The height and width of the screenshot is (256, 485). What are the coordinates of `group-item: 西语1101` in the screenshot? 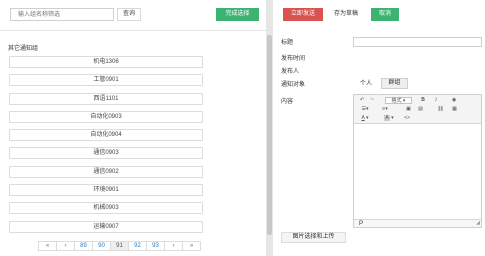 It's located at (106, 98).